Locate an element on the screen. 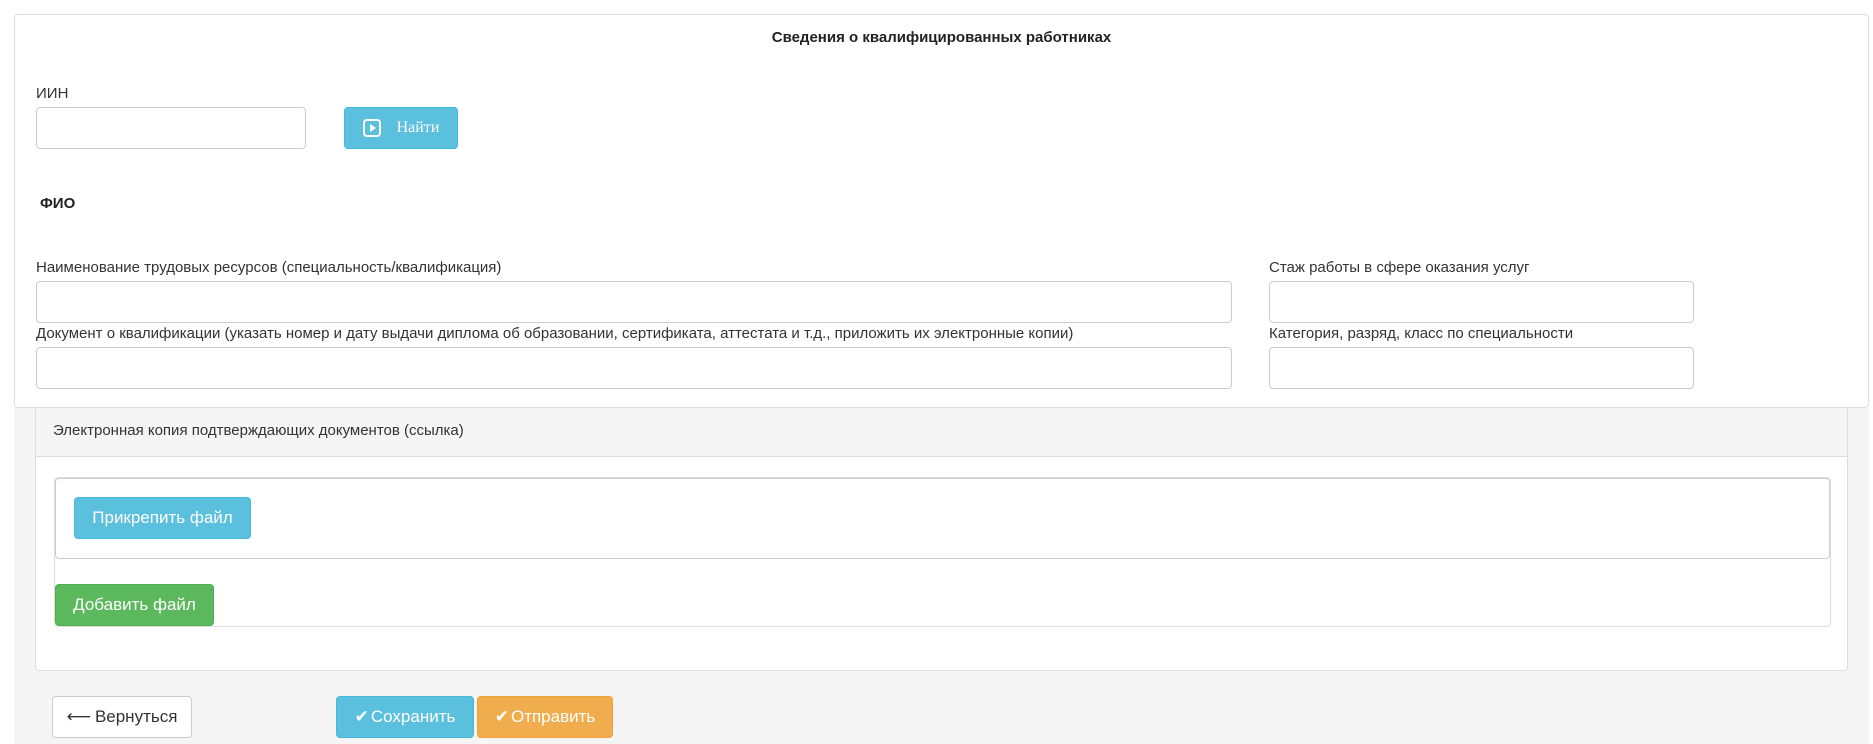 The image size is (1873, 744). back-button: ⟵ Вернуться is located at coordinates (122, 717).